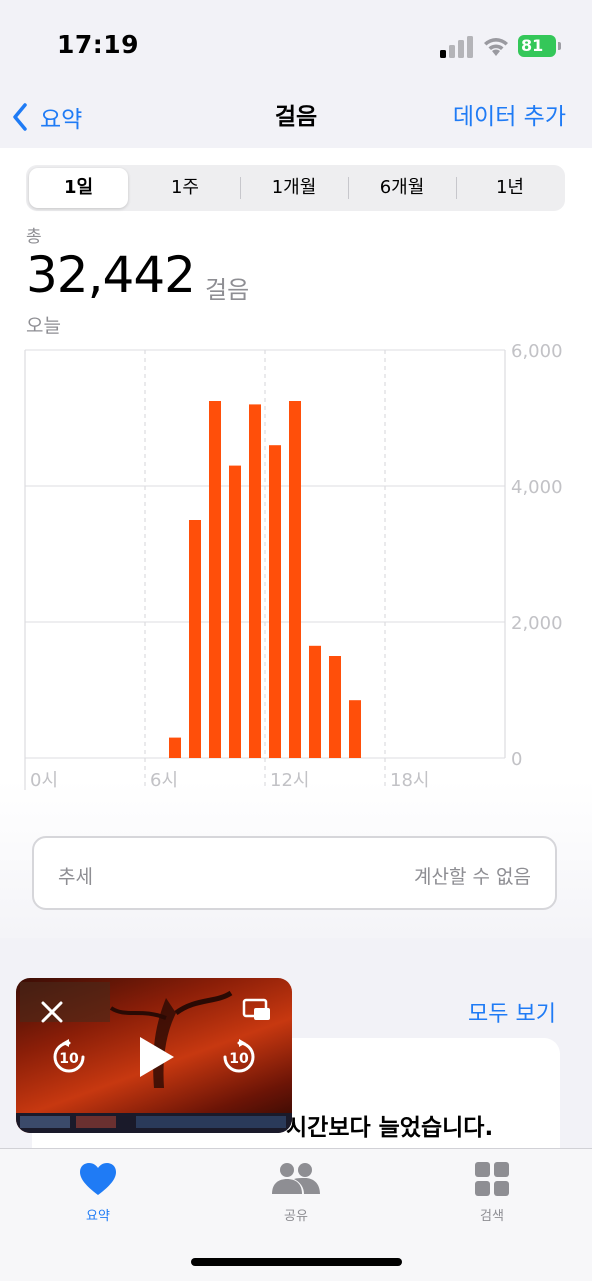 The width and height of the screenshot is (592, 1281). I want to click on total-steps-unit: 걸음, so click(227, 290).